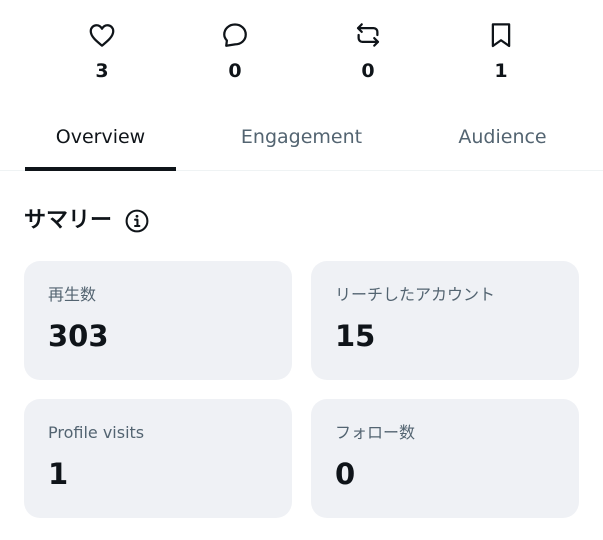 The image size is (603, 540). I want to click on metric-value: 15, so click(355, 336).